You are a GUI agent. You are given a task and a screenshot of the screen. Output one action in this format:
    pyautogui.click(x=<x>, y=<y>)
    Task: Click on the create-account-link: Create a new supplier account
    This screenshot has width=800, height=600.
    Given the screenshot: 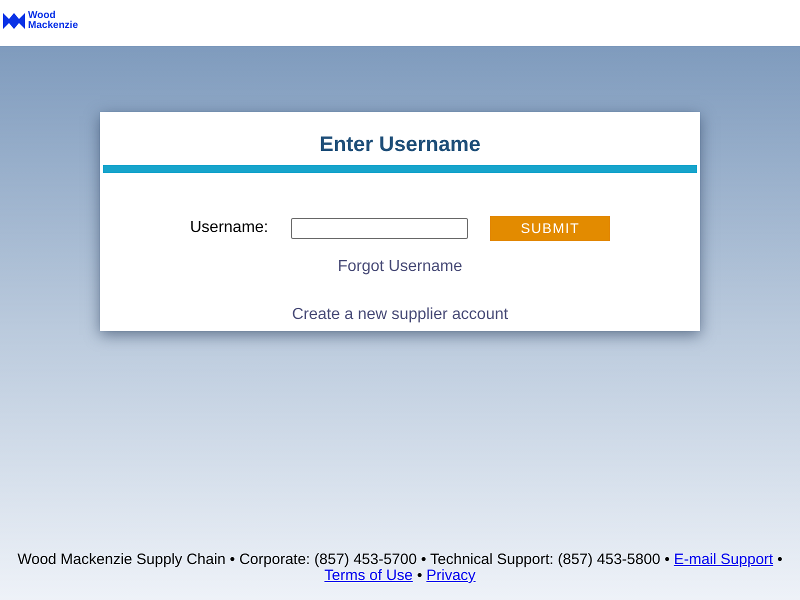 What is the action you would take?
    pyautogui.click(x=400, y=314)
    